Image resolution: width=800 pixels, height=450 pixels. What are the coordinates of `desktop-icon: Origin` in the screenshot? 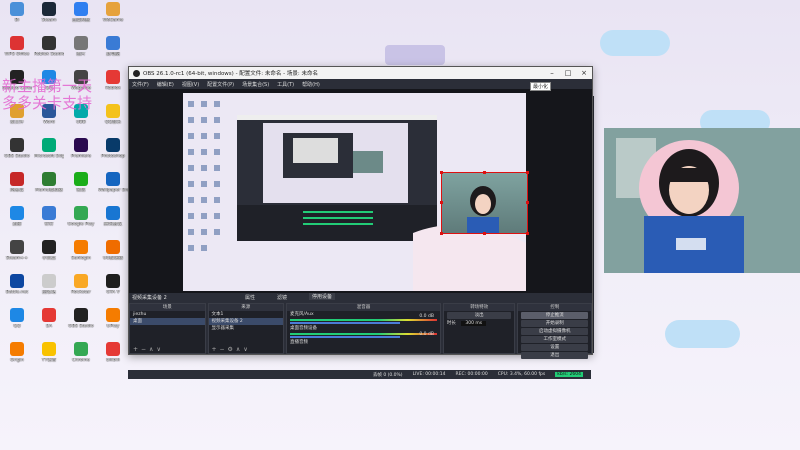 It's located at (17, 359).